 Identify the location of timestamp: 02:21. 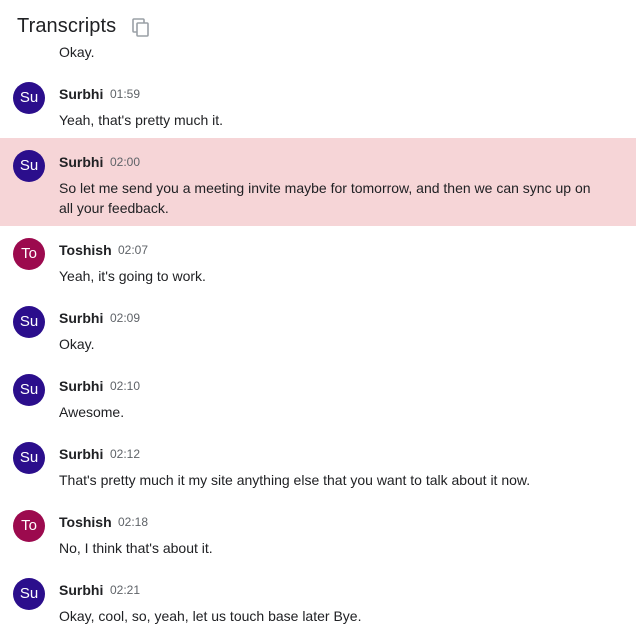
(125, 590).